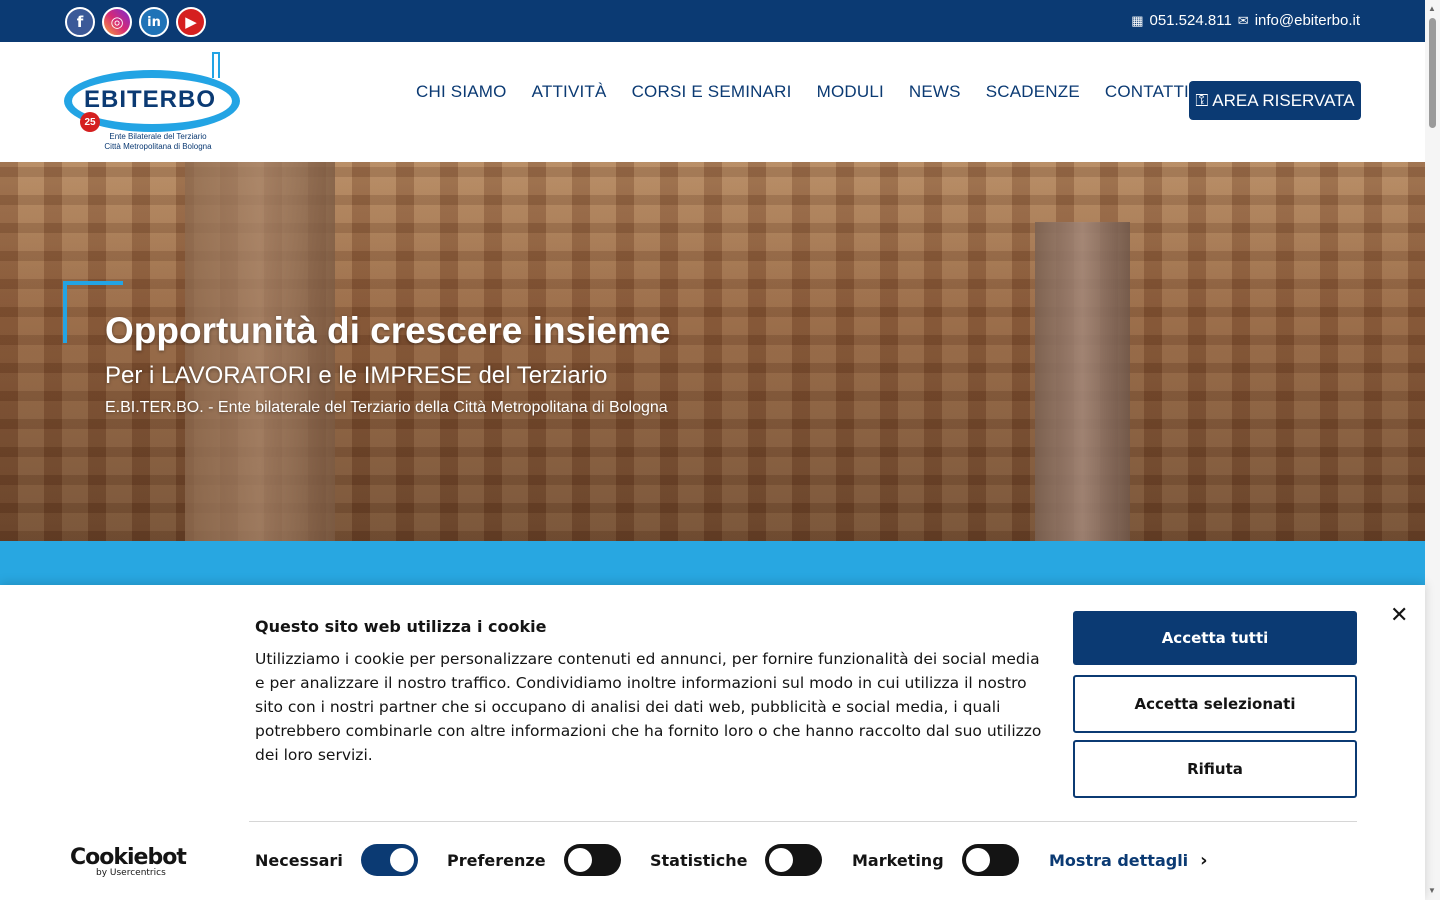 The image size is (1440, 900). I want to click on social-links: f ◎ in ▶, so click(135, 22).